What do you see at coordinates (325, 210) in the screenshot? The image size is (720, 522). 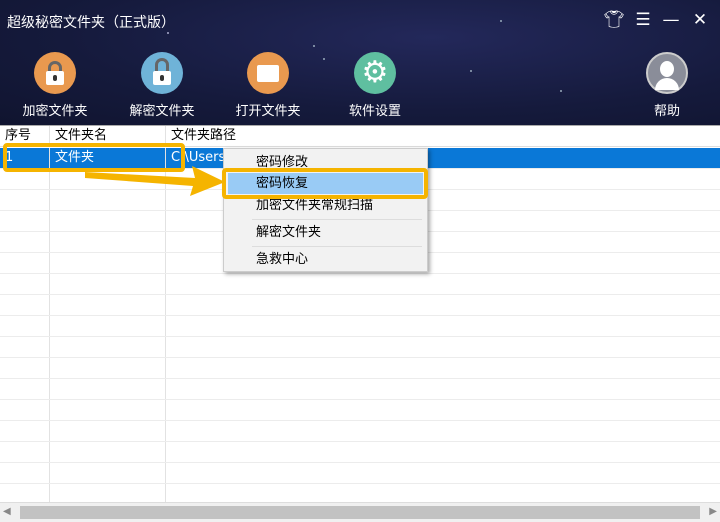 I see `context-menu: 密码修改 密码恢复 加密文件夹常规扫描 解密文件夹 急救中心` at bounding box center [325, 210].